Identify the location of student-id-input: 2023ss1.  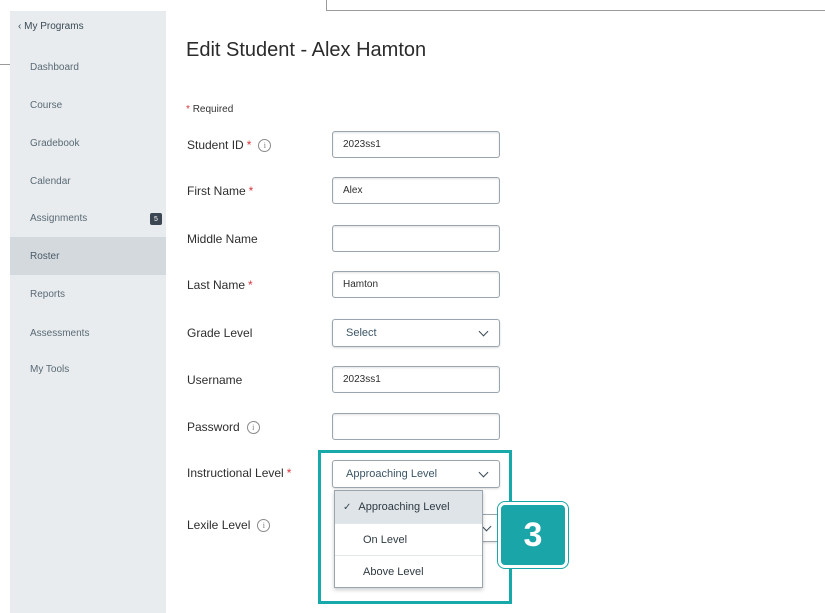
(416, 144).